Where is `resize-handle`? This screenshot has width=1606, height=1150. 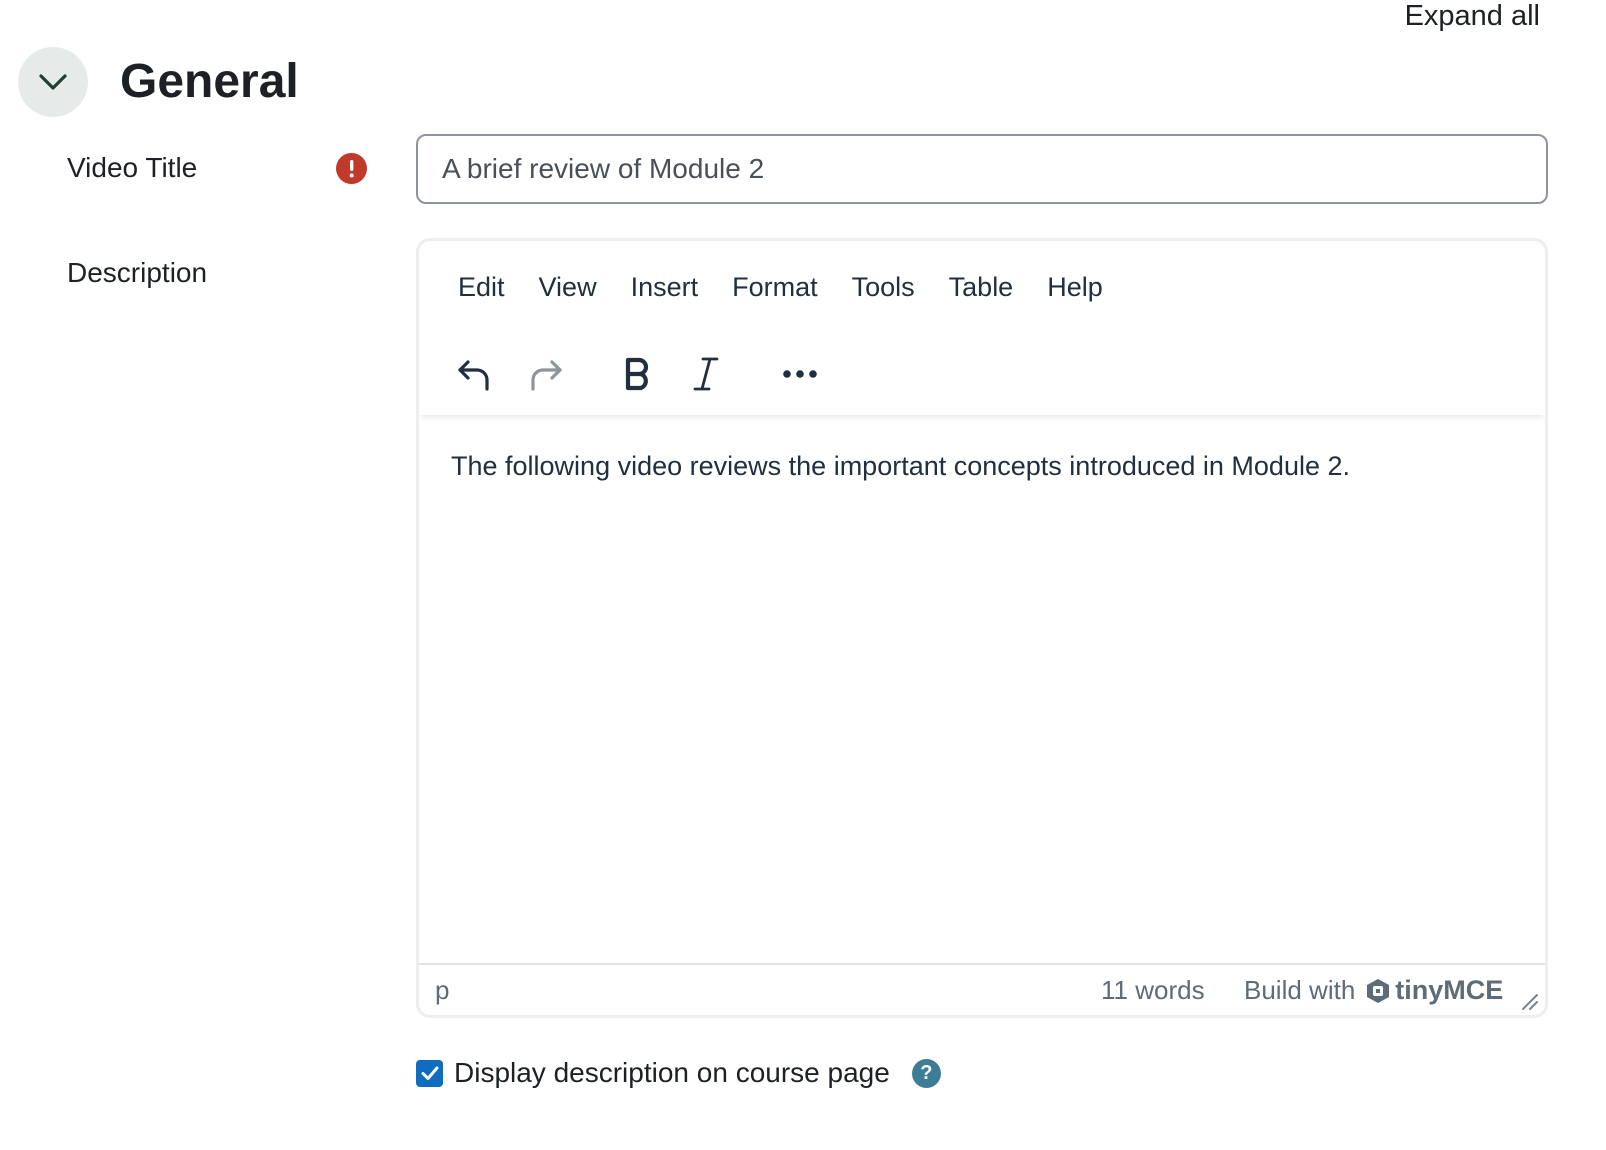 resize-handle is located at coordinates (1528, 998).